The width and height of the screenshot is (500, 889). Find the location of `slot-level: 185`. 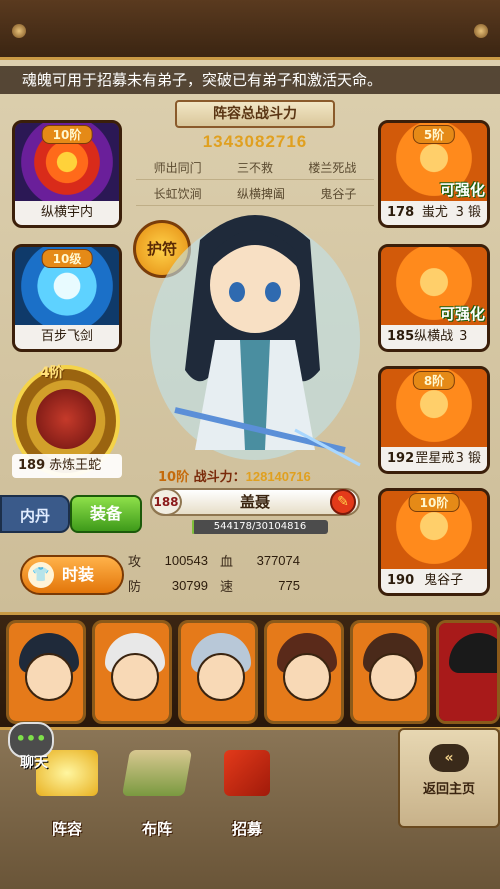

slot-level: 185 is located at coordinates (401, 336).